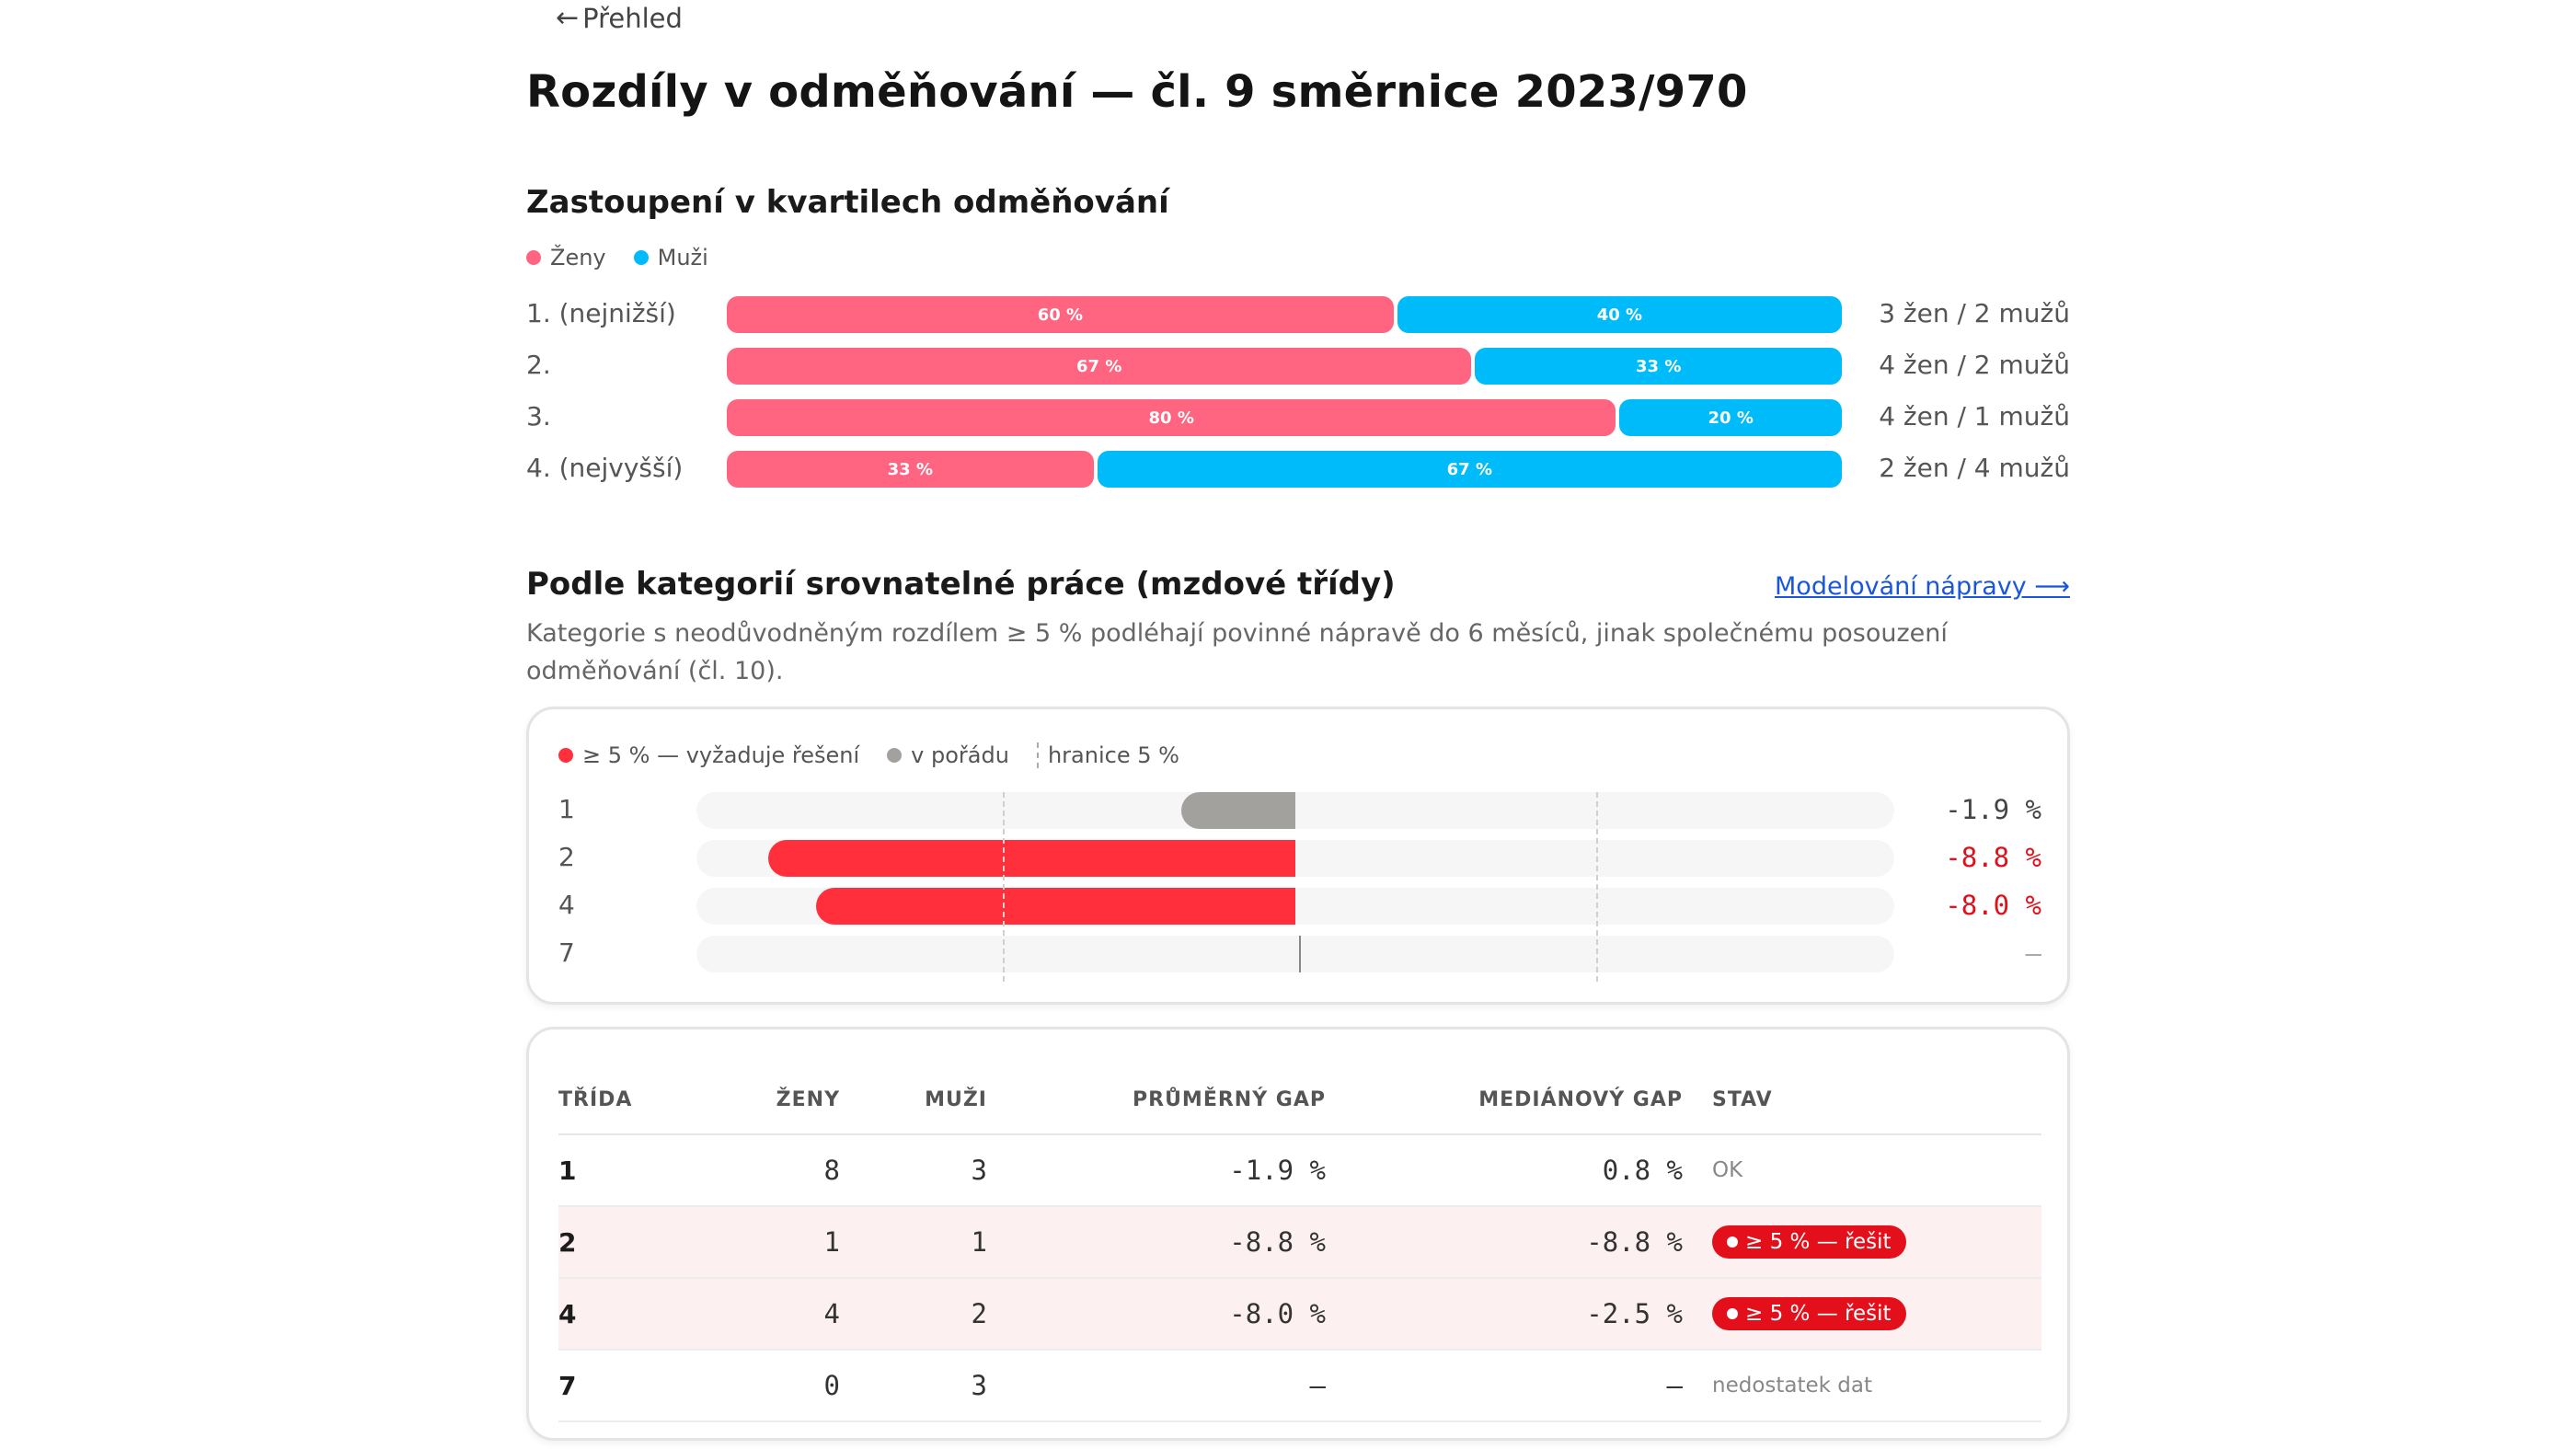 The width and height of the screenshot is (2576, 1449). I want to click on women-segment: 80 %, so click(1171, 417).